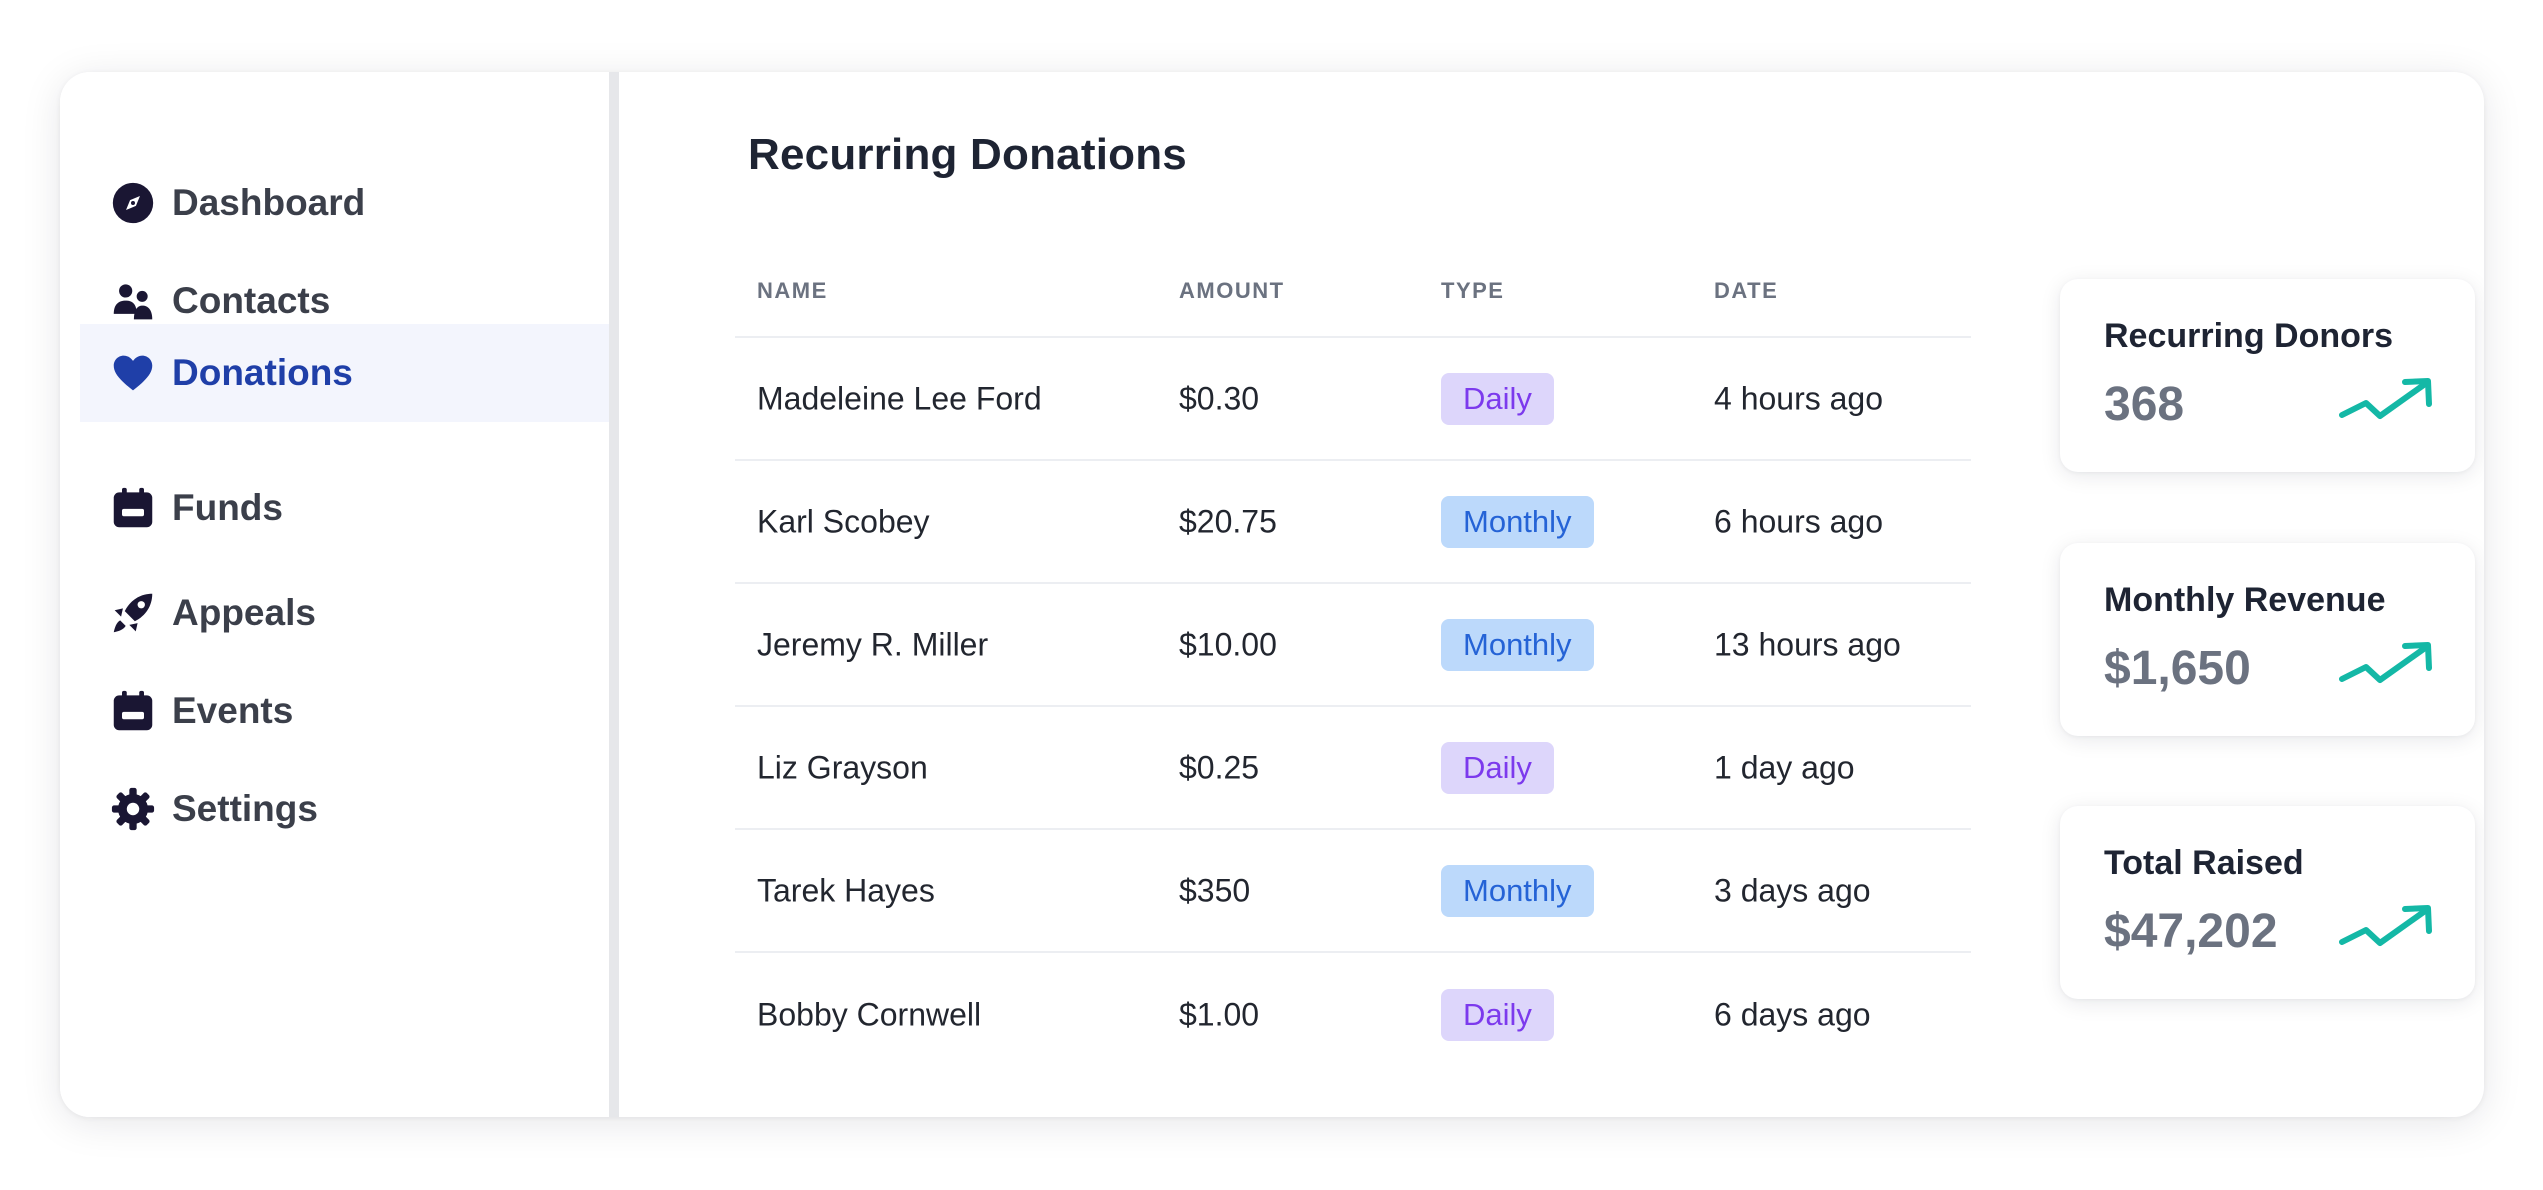 The image size is (2543, 1190). What do you see at coordinates (251, 300) in the screenshot?
I see `sidebar-item-label: Contacts` at bounding box center [251, 300].